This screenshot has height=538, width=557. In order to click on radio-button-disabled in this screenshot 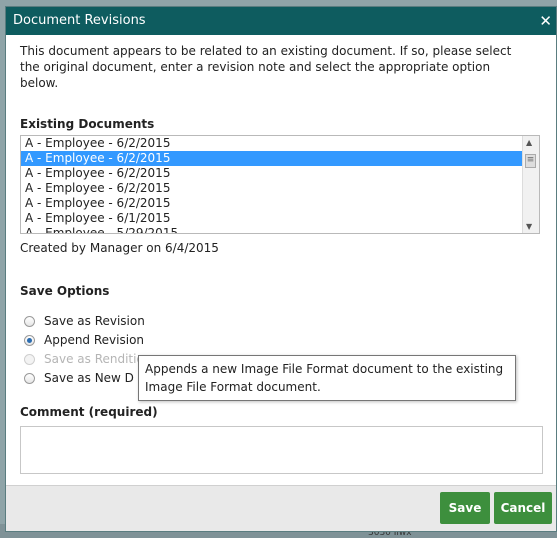, I will do `click(29, 359)`.